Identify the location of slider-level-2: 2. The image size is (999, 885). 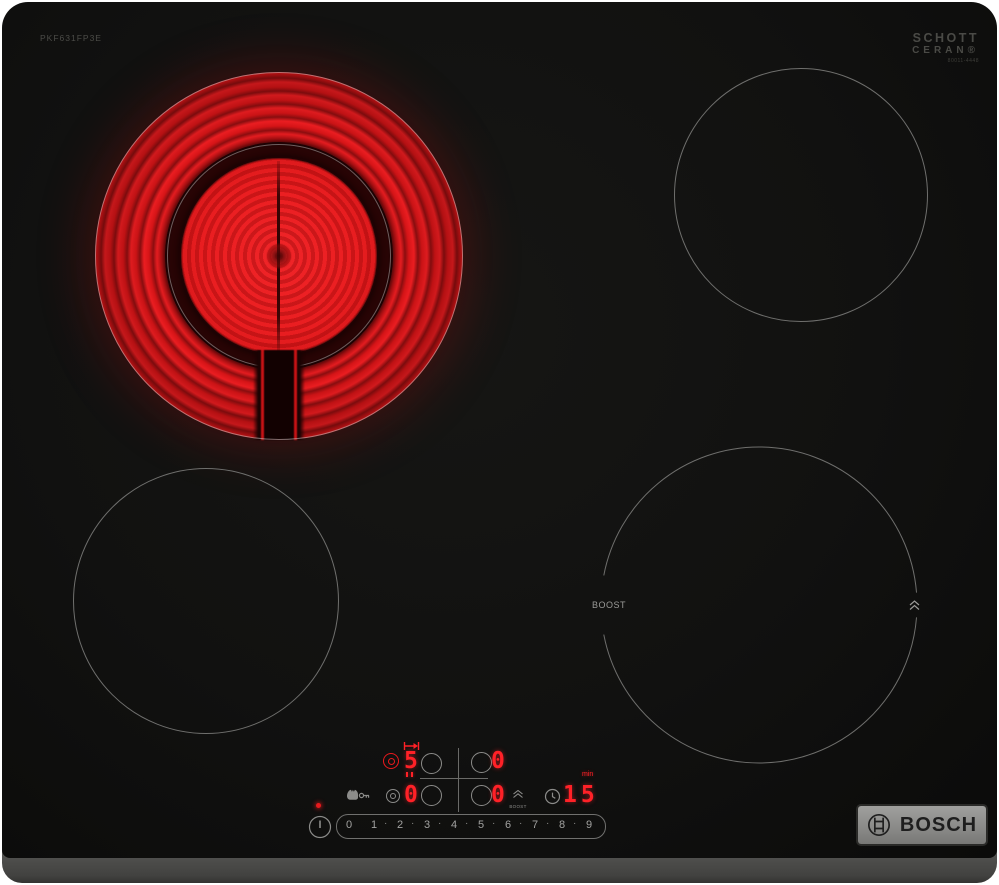
(400, 825).